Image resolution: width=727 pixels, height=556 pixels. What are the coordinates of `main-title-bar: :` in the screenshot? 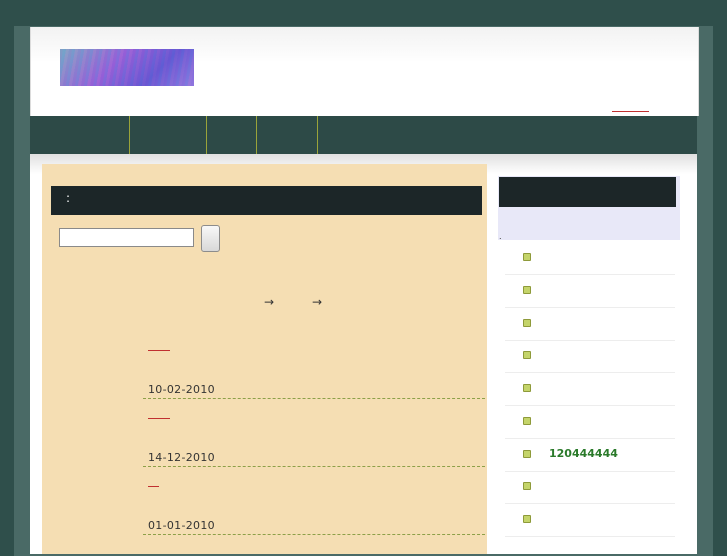 It's located at (266, 200).